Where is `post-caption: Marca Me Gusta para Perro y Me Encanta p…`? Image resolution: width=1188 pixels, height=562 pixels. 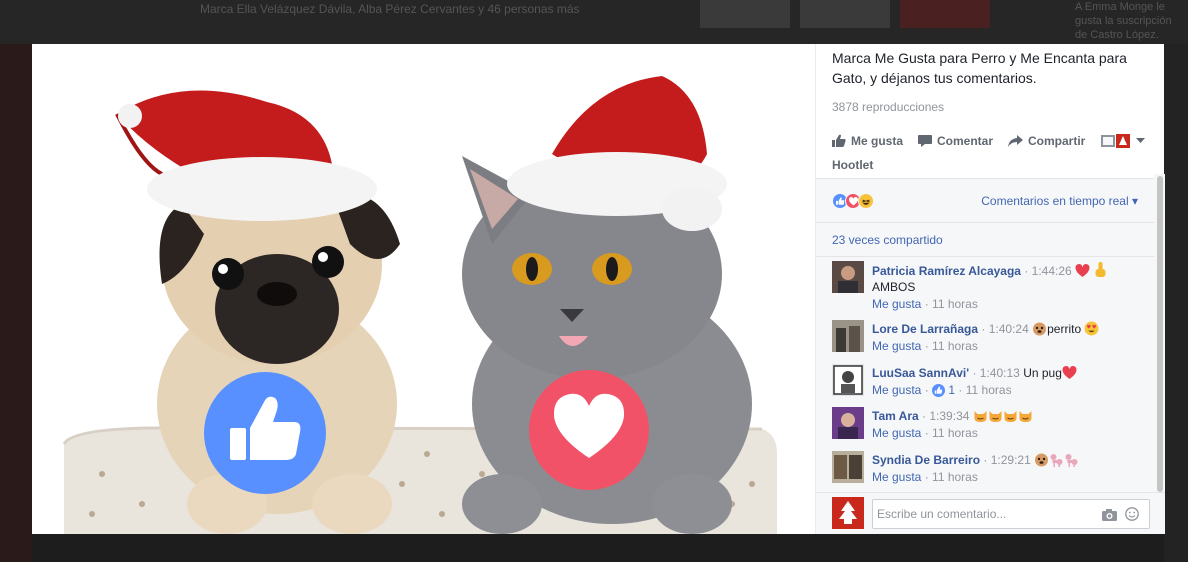
post-caption: Marca Me Gusta para Perro y Me Encanta p… is located at coordinates (979, 68).